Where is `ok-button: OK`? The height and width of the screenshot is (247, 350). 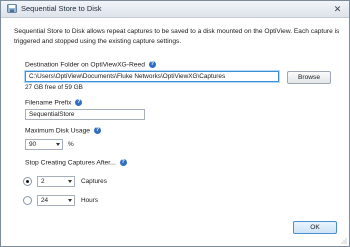
ok-button: OK is located at coordinates (315, 227).